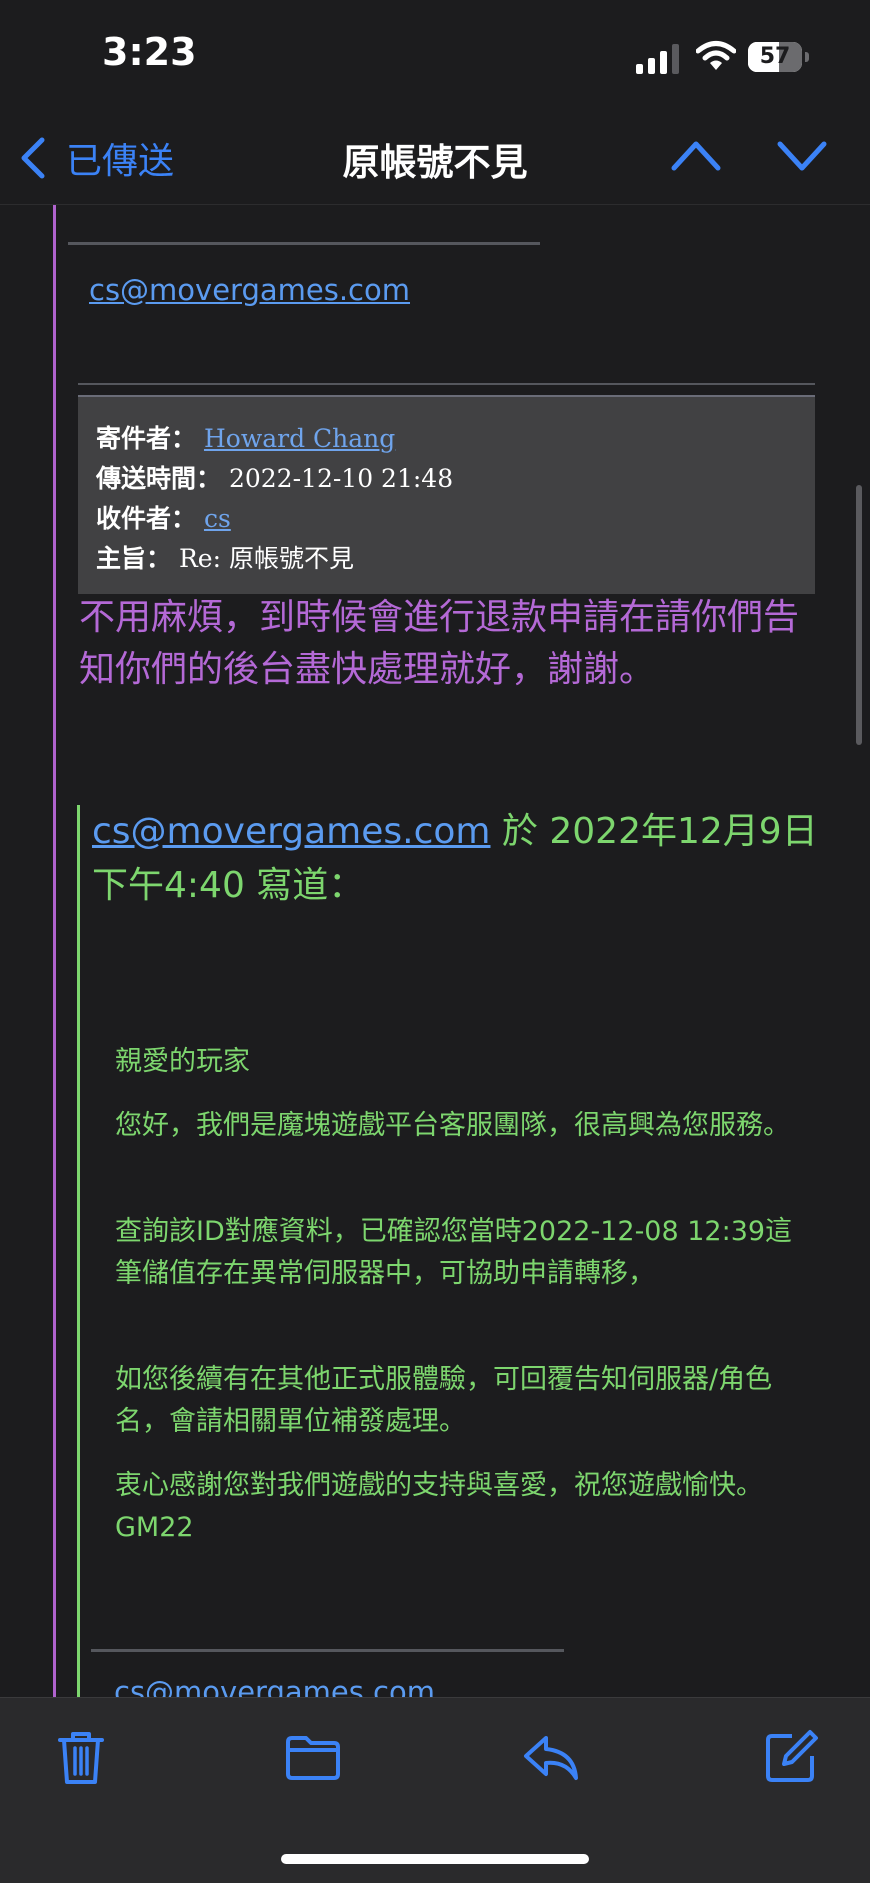  What do you see at coordinates (266, 558) in the screenshot?
I see `subject-value: Re: 原帳號不見` at bounding box center [266, 558].